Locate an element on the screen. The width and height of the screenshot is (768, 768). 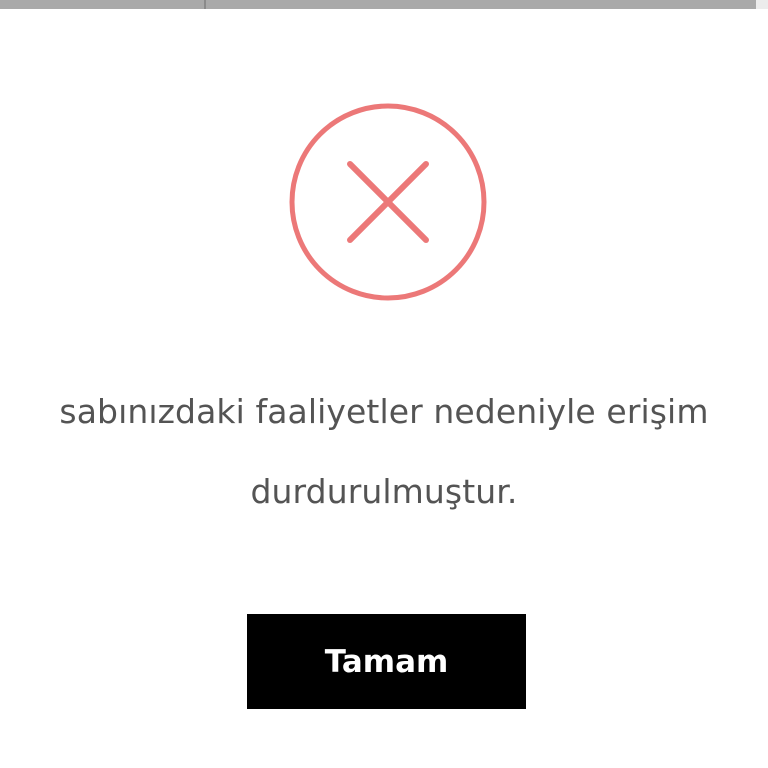
error-message-line-2: durdurulmuştur. is located at coordinates (384, 491).